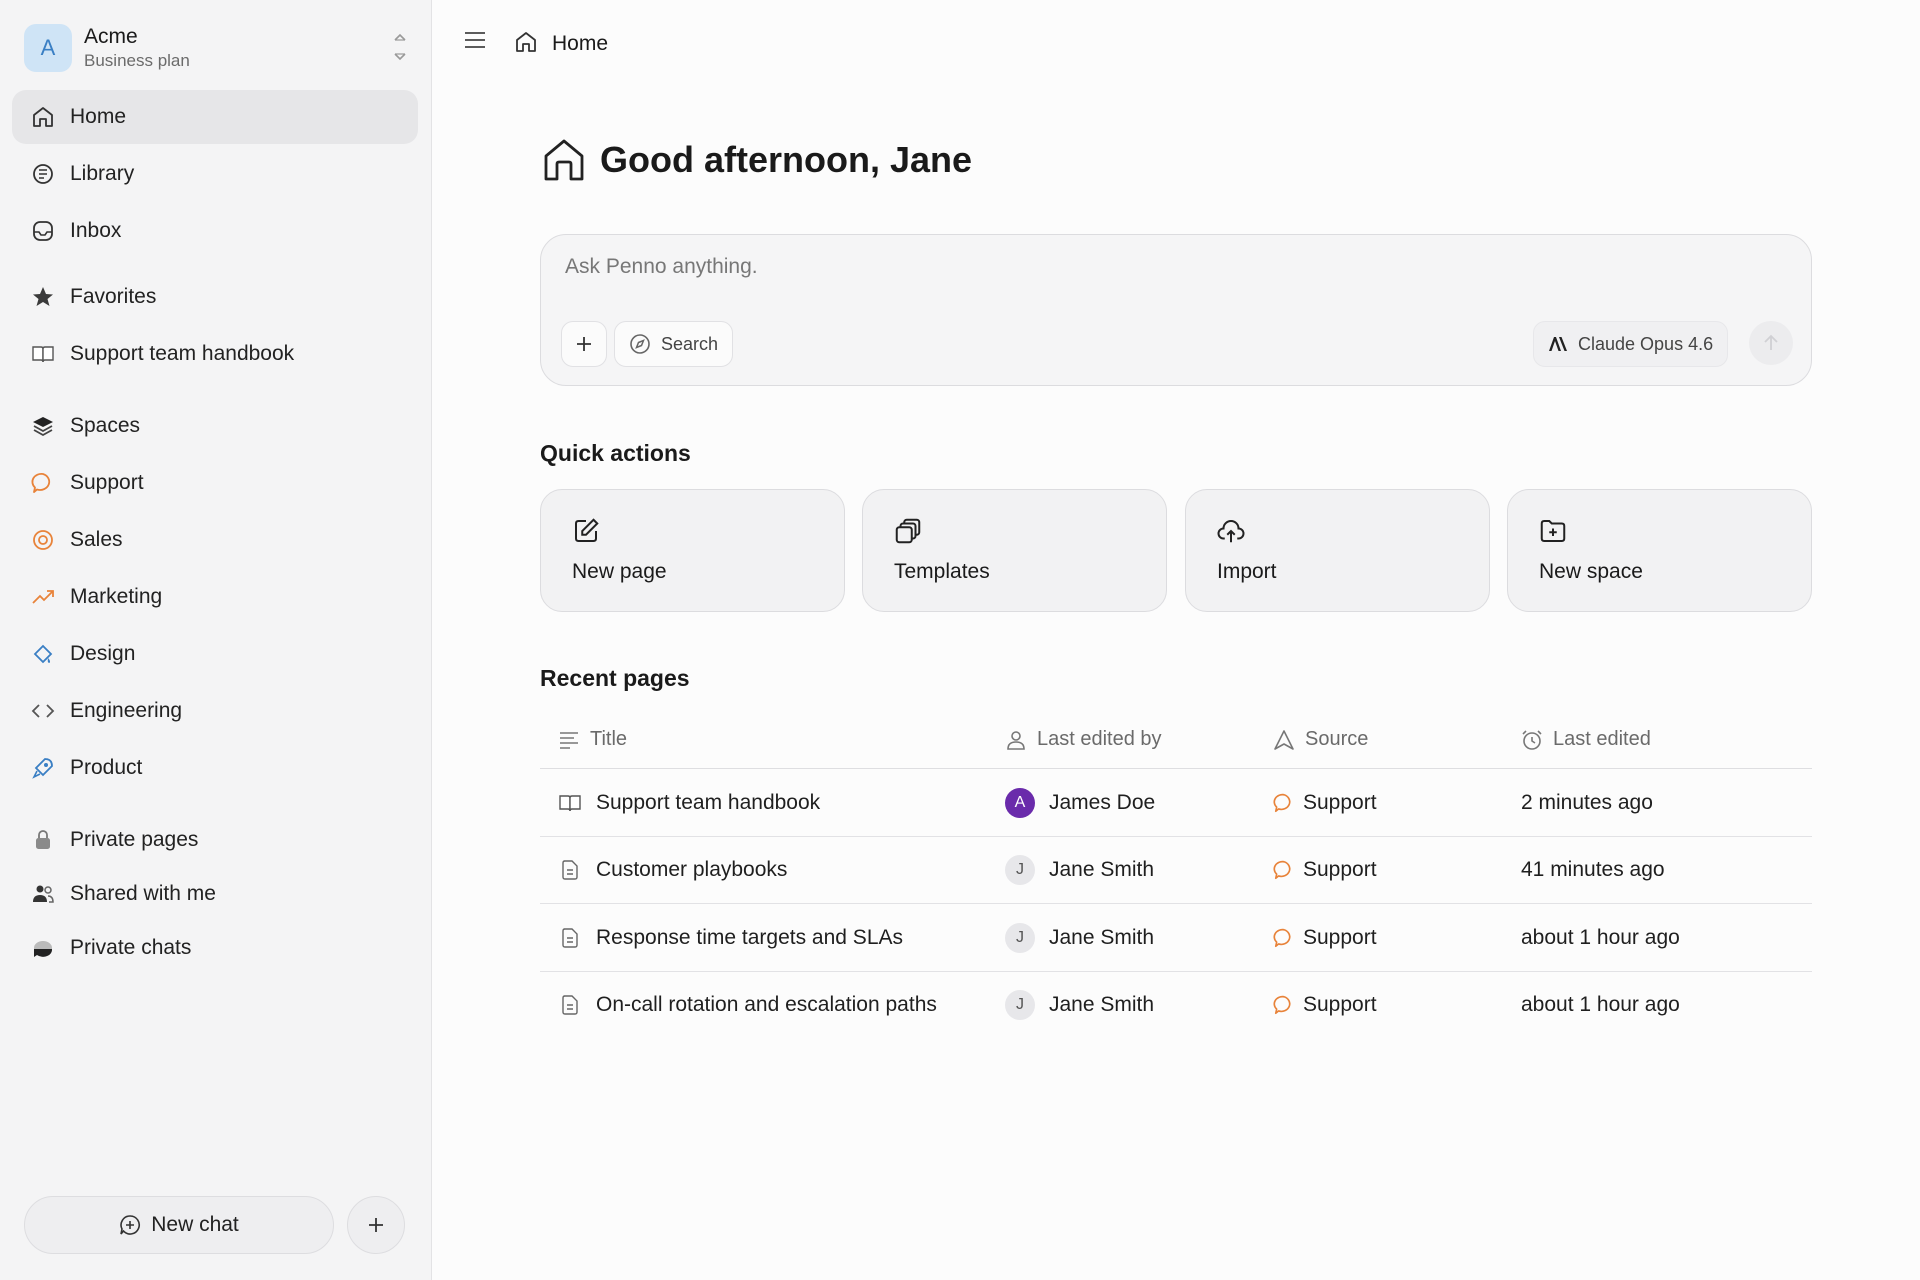  I want to click on quick-action-label: New page, so click(619, 571).